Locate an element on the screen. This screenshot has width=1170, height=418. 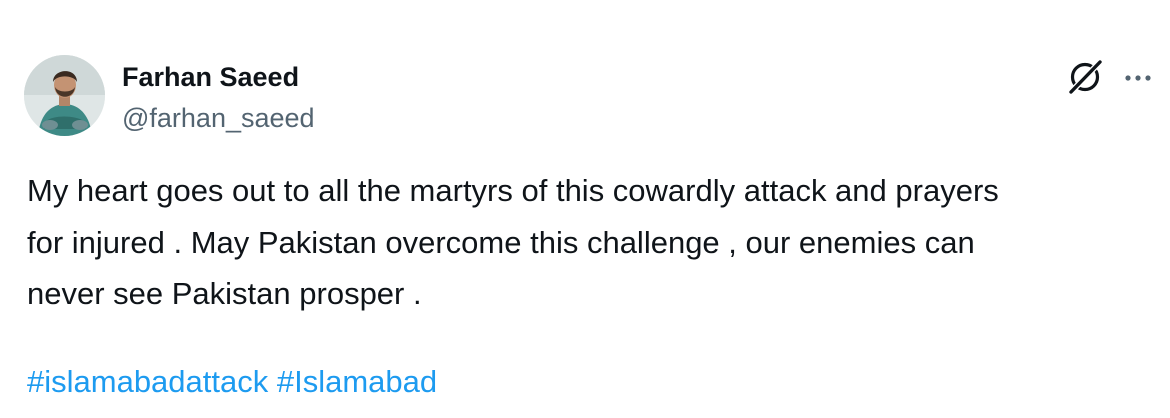
tweet-text-line: never see Pakistan prosper . is located at coordinates (224, 293).